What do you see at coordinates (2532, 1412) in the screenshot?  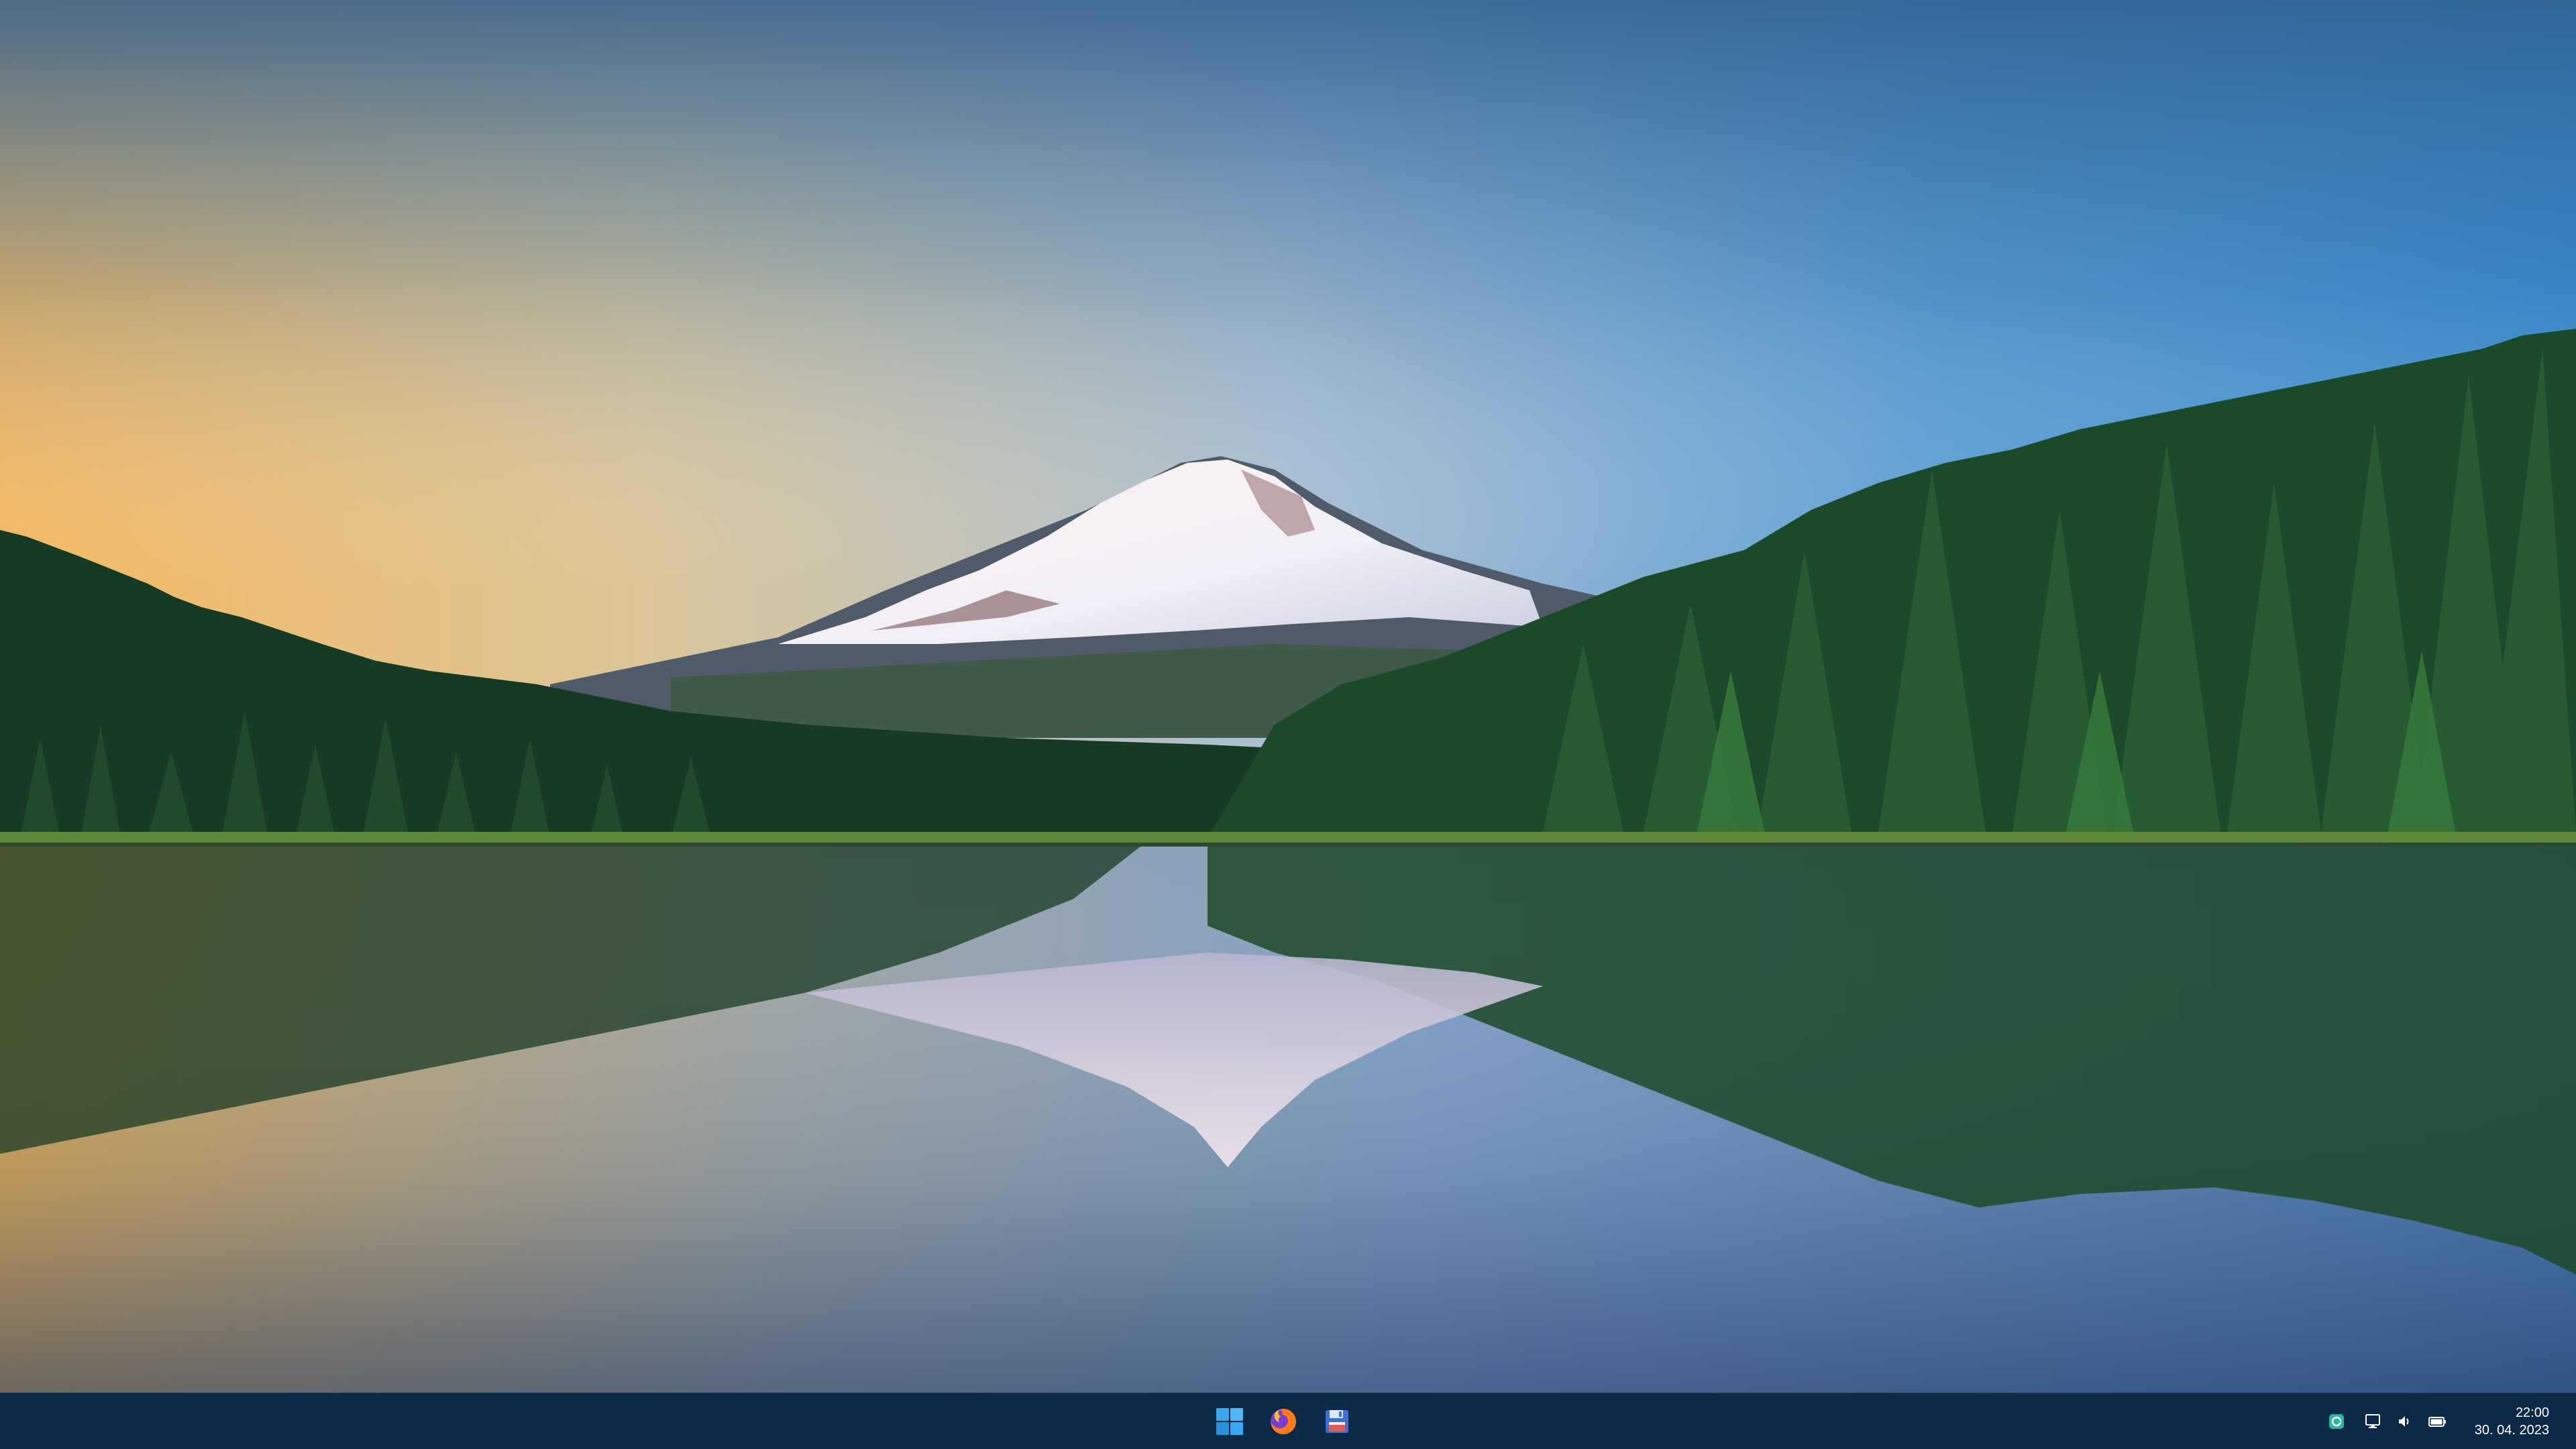 I see `clock-time: 22:00` at bounding box center [2532, 1412].